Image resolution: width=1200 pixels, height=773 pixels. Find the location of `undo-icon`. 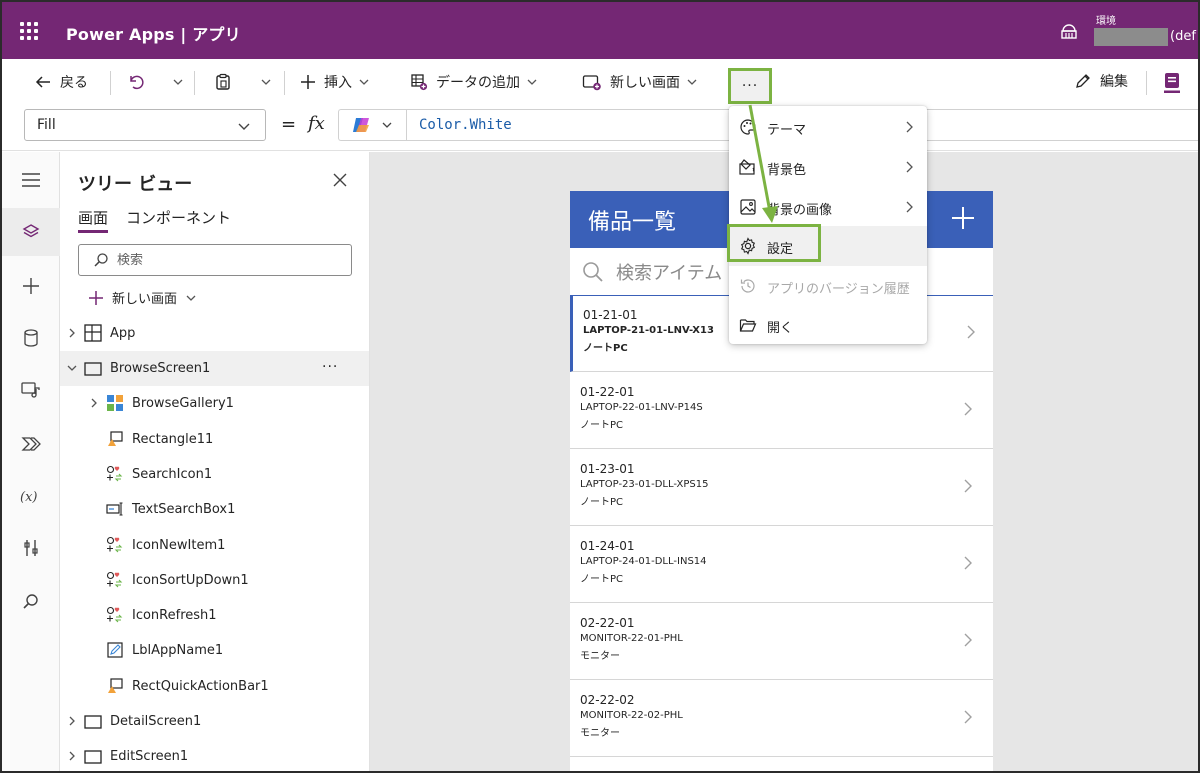

undo-icon is located at coordinates (137, 82).